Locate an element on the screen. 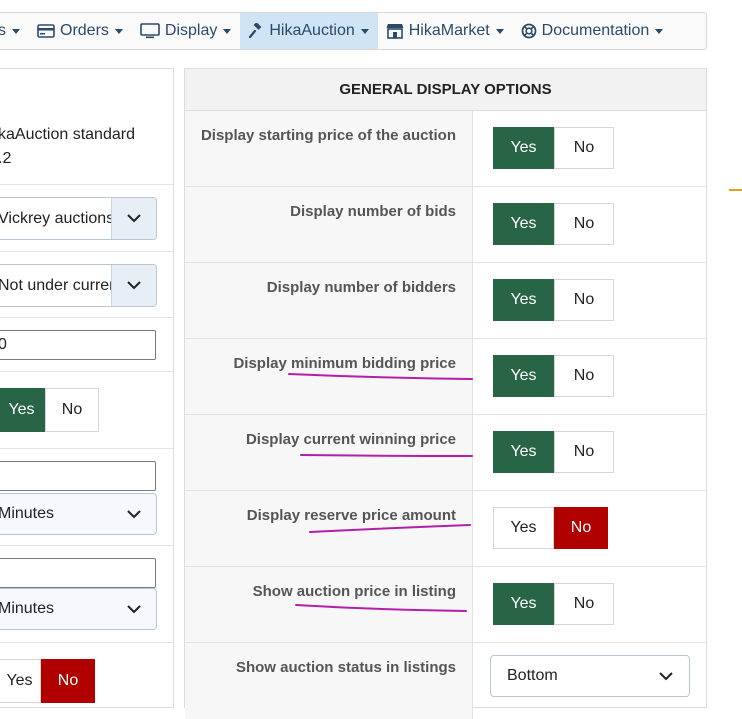 Image resolution: width=742 pixels, height=719 pixels. option-label: Display reserve price amount is located at coordinates (351, 515).